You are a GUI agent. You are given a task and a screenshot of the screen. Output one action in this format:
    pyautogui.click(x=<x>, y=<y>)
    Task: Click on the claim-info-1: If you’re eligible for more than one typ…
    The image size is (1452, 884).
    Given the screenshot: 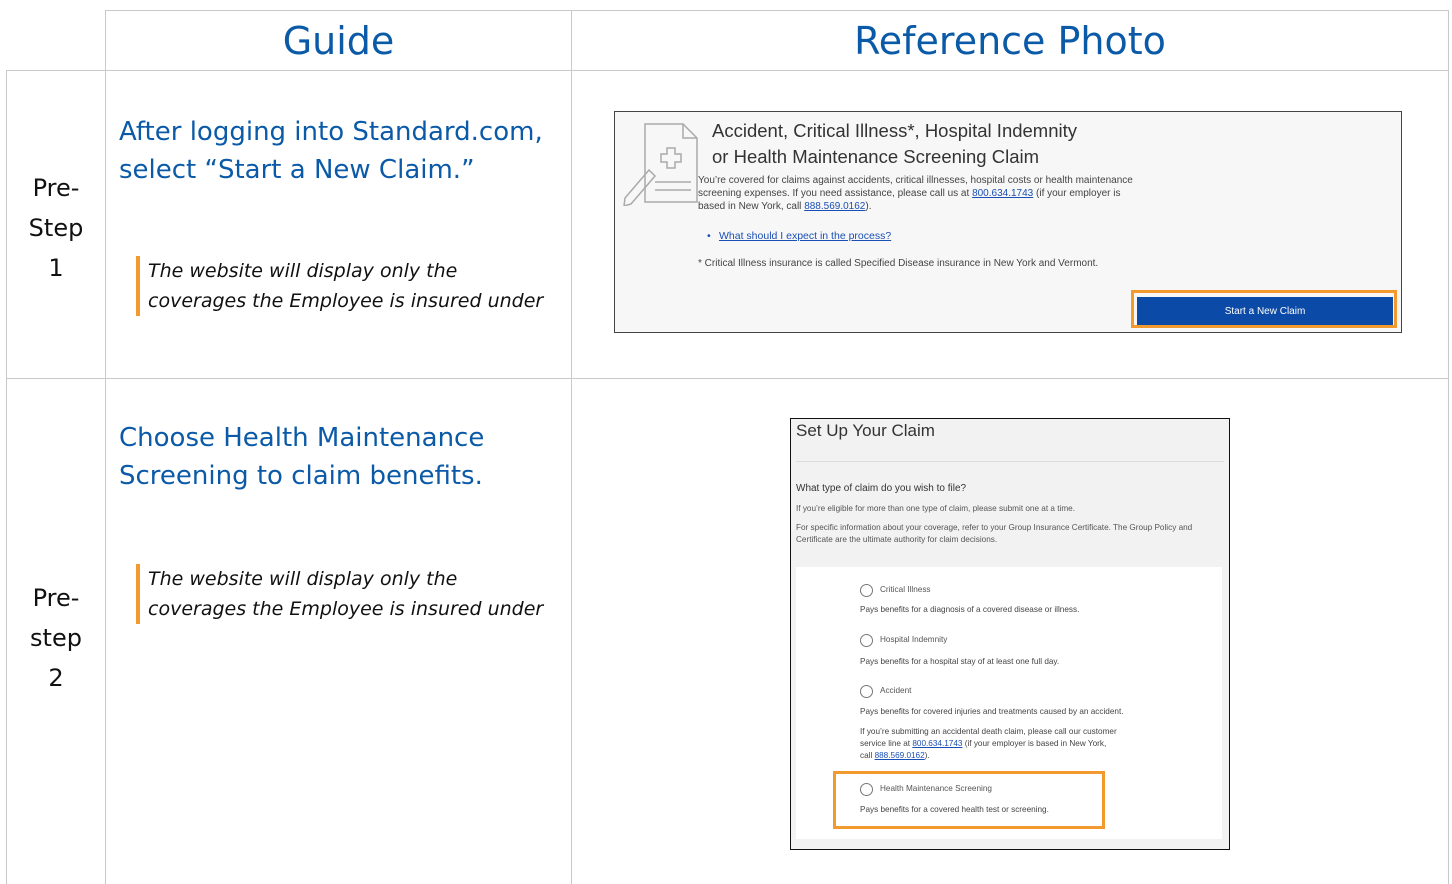 What is the action you would take?
    pyautogui.click(x=935, y=508)
    